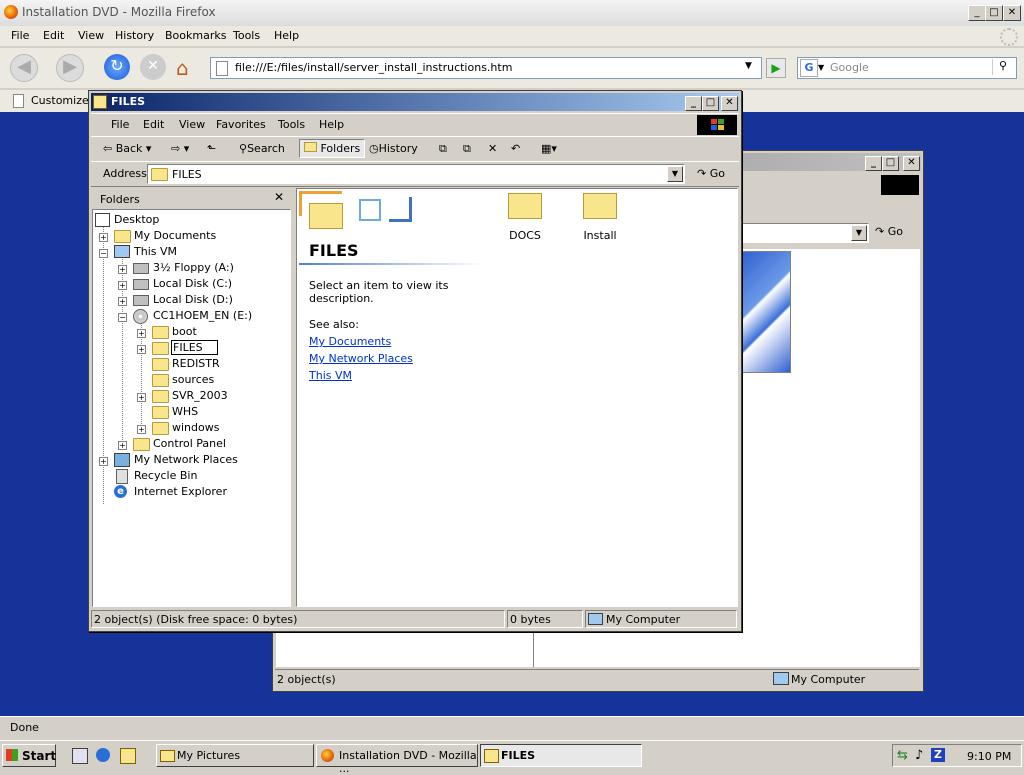  Describe the element at coordinates (549, 148) in the screenshot. I see `views-button: ▦▾` at that location.